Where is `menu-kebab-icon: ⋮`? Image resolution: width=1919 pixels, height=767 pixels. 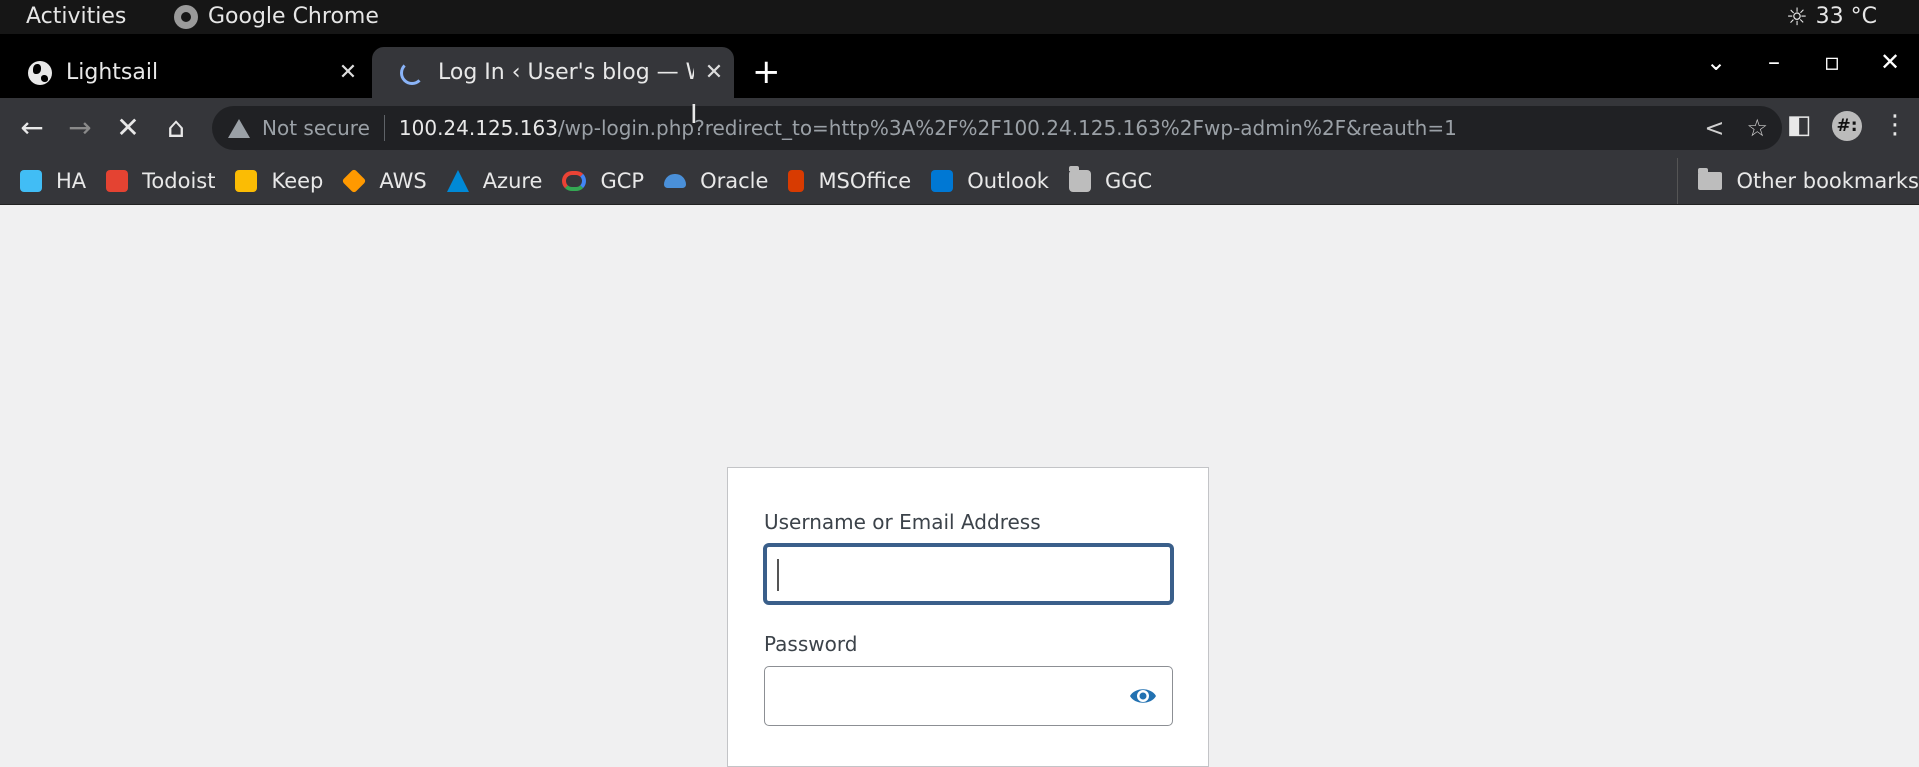 menu-kebab-icon: ⋮ is located at coordinates (1895, 125).